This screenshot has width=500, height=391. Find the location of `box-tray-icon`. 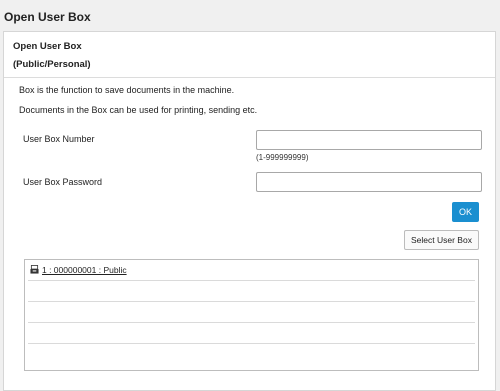

box-tray-icon is located at coordinates (34, 269).